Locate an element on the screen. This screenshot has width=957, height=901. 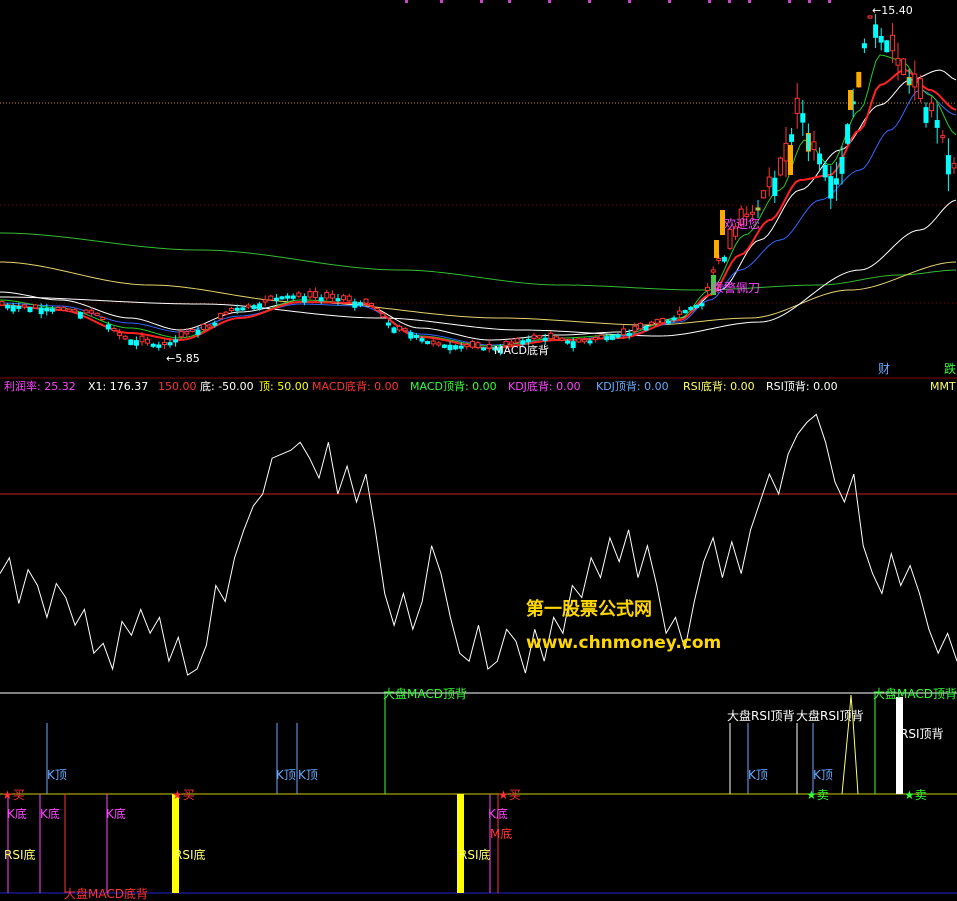
signal-label: 大盘RSI顶背 is located at coordinates (830, 715).